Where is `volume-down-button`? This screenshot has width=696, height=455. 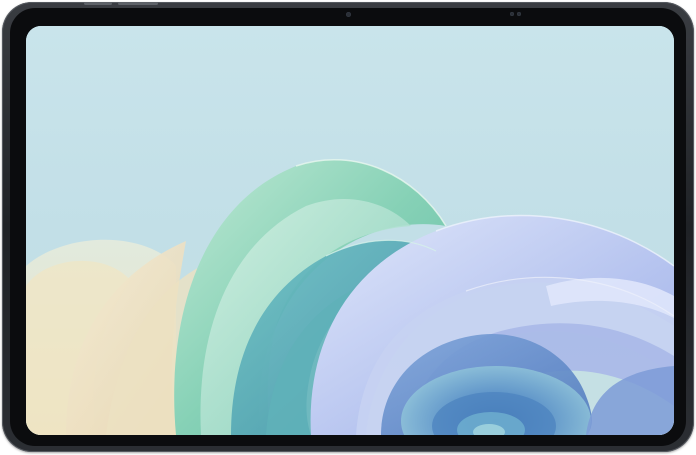
volume-down-button is located at coordinates (138, 3).